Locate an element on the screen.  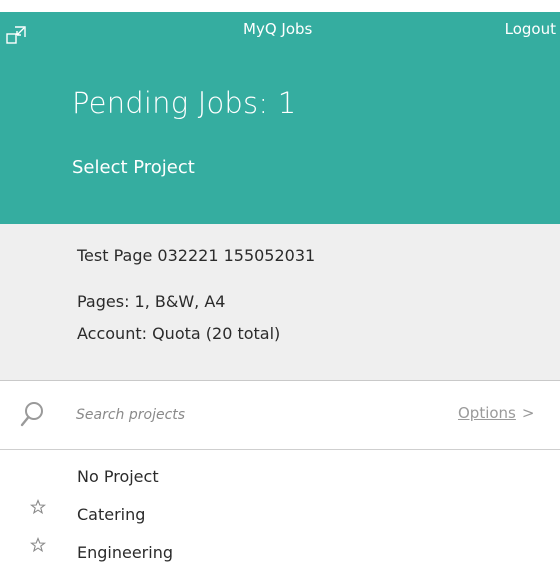
options-label: Options is located at coordinates (487, 413).